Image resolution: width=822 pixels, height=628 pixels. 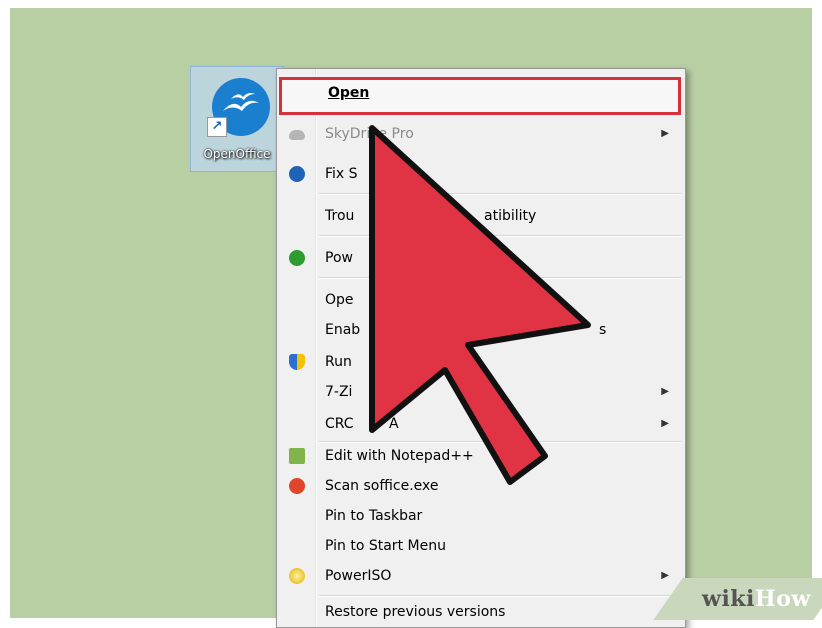 What do you see at coordinates (217, 127) in the screenshot?
I see `shortcut-arrow-icon: ↗` at bounding box center [217, 127].